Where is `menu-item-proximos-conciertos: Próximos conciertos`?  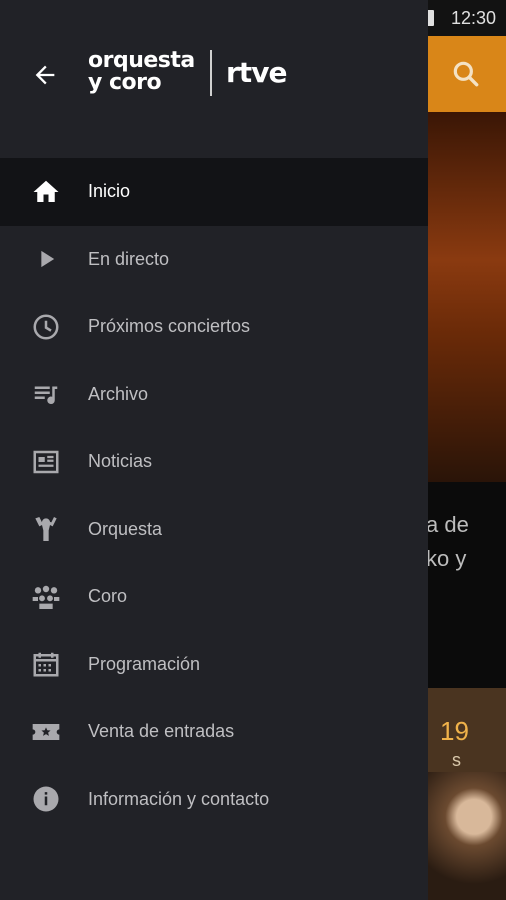 menu-item-proximos-conciertos: Próximos conciertos is located at coordinates (214, 327).